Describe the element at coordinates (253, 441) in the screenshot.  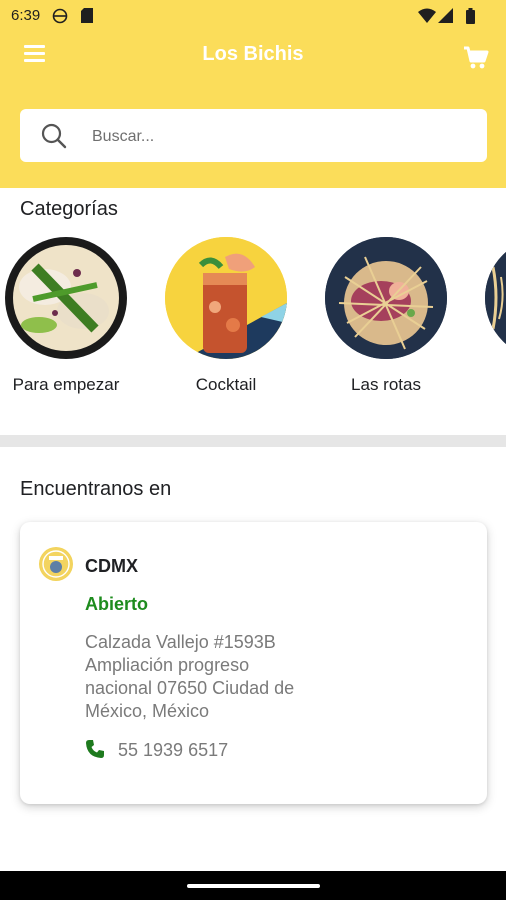
I see `section-divider` at that location.